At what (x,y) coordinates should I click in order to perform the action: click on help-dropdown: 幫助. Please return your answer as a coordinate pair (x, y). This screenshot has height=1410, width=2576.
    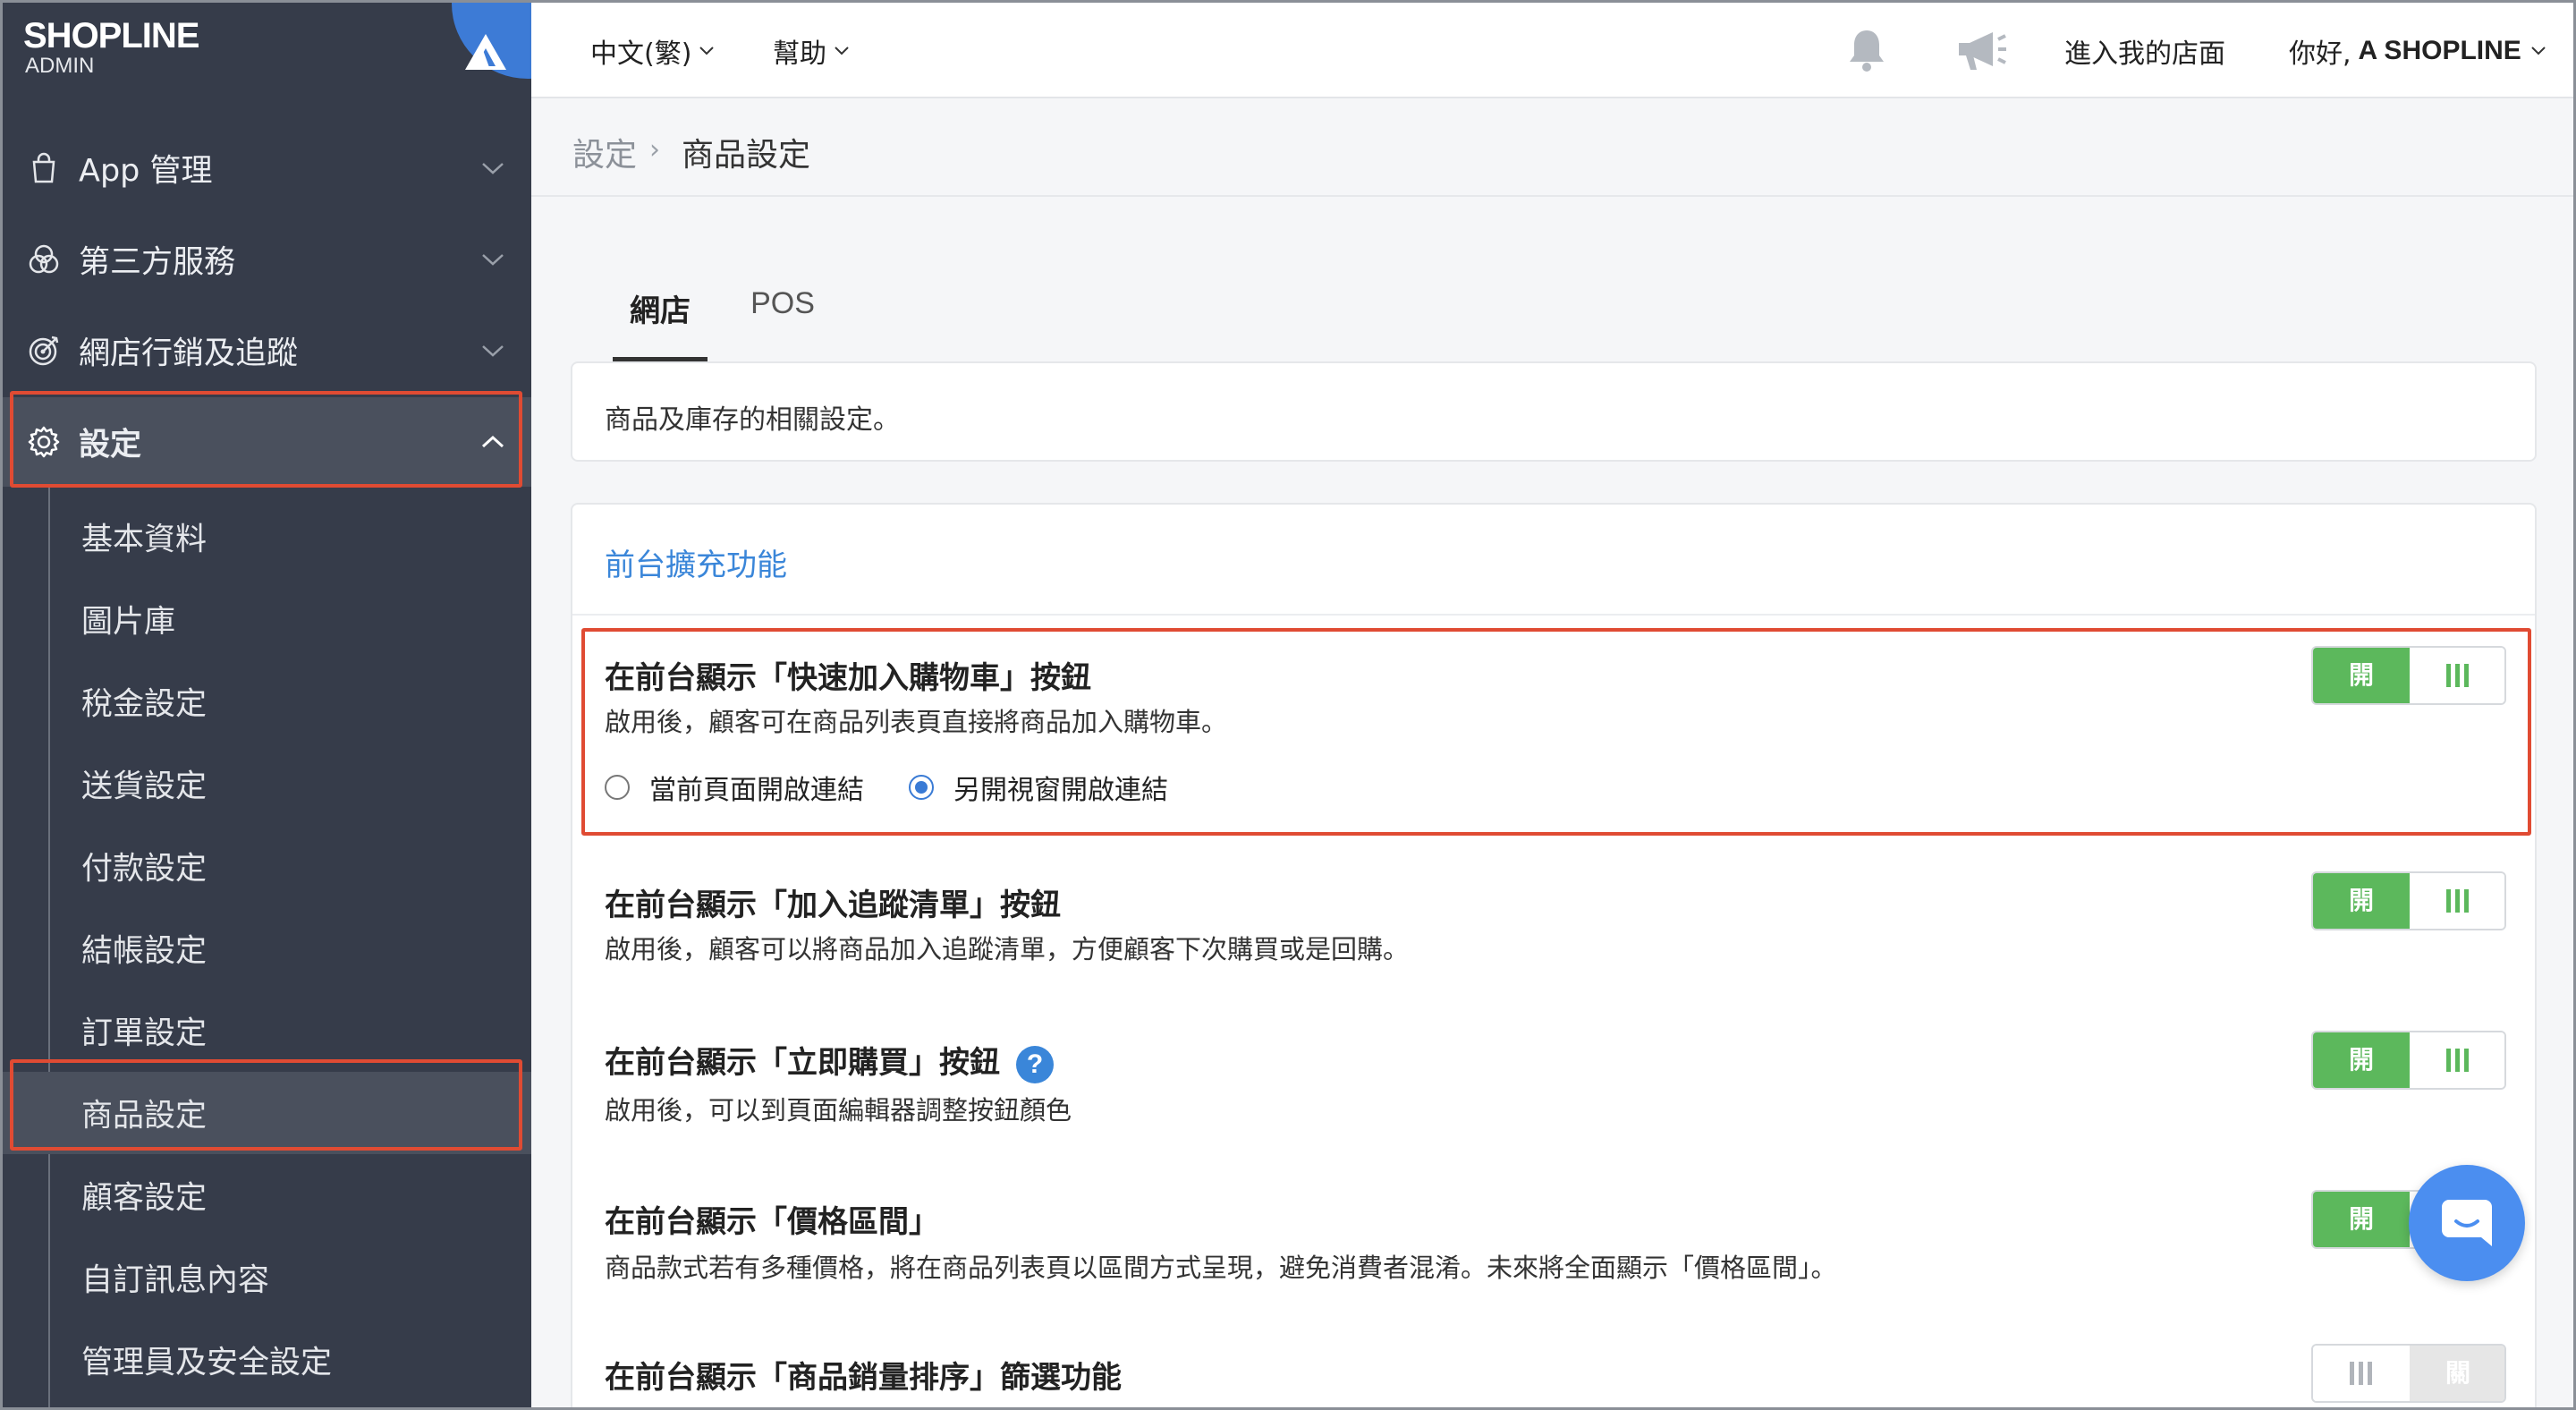
    Looking at the image, I should click on (811, 51).